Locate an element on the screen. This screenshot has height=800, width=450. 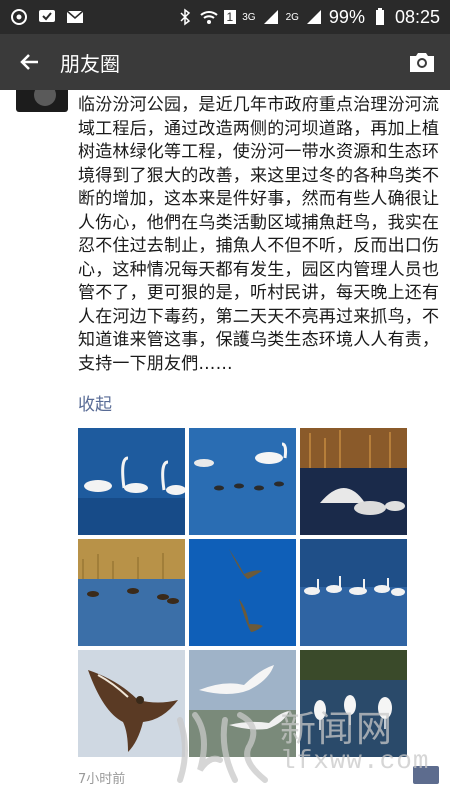
avatar is located at coordinates (42, 101).